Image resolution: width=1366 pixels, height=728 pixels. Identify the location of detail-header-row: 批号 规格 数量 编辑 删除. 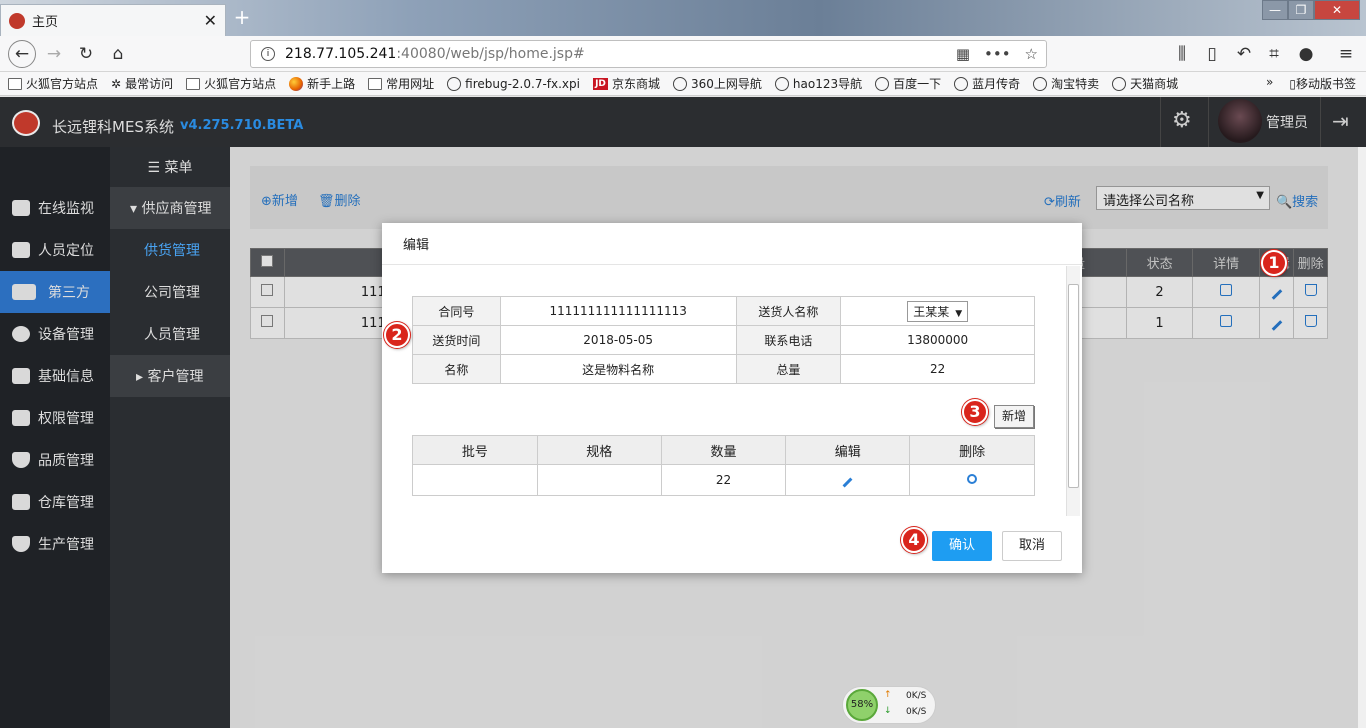
(723, 450).